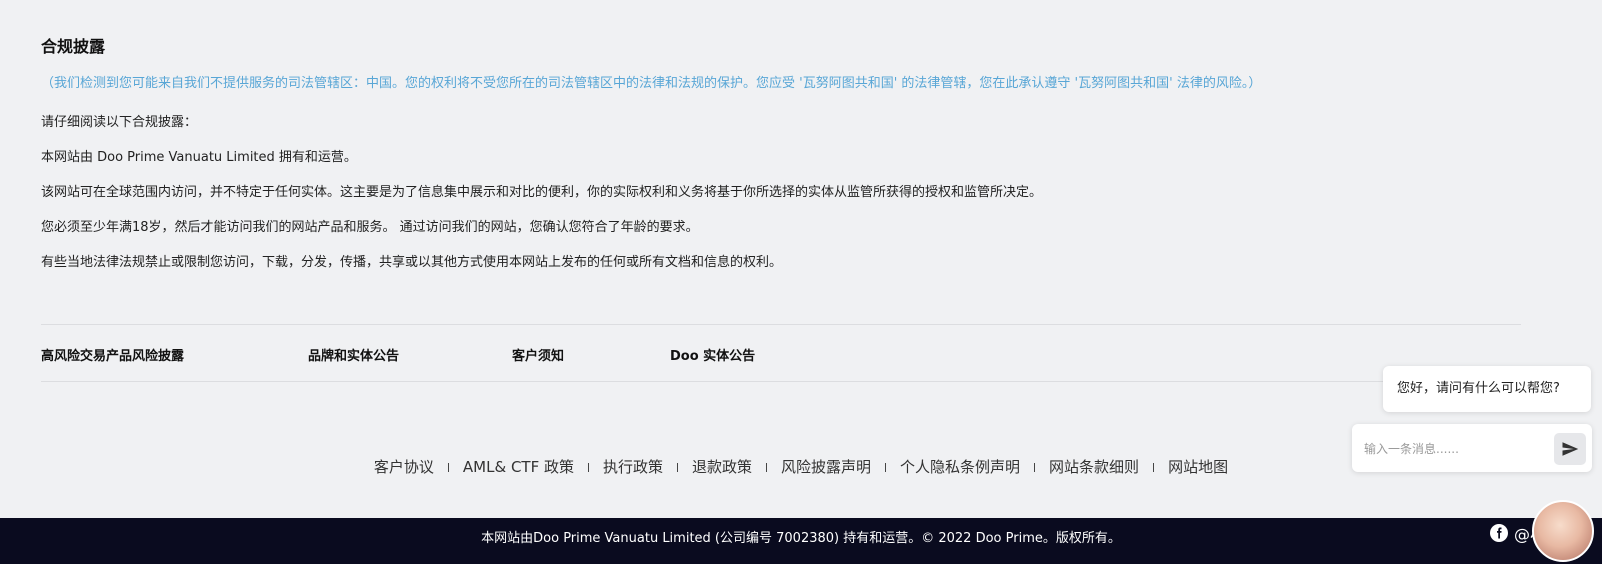  Describe the element at coordinates (1454, 449) in the screenshot. I see `chat-message-input` at that location.